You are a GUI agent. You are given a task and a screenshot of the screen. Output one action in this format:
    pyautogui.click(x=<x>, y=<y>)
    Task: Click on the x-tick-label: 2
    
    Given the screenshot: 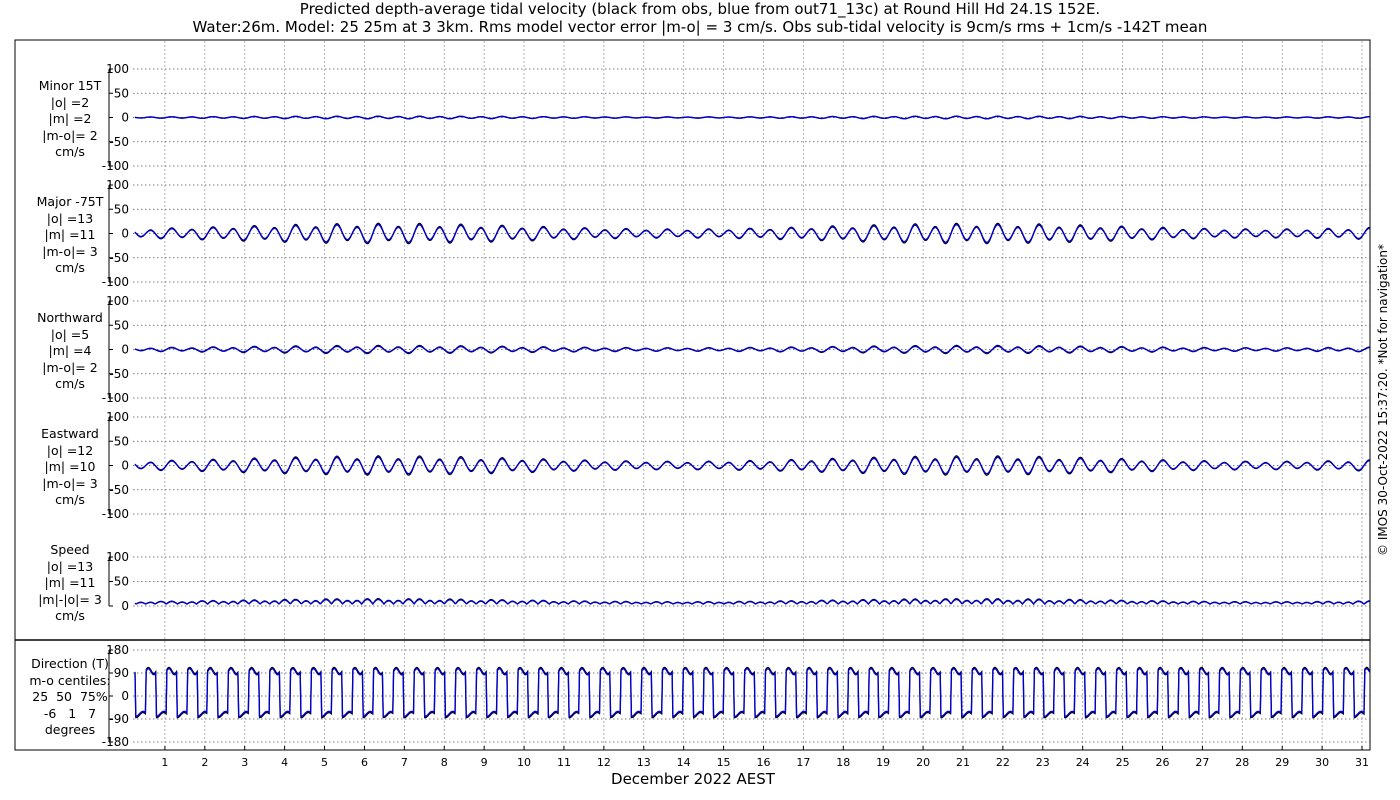 What is the action you would take?
    pyautogui.click(x=204, y=762)
    